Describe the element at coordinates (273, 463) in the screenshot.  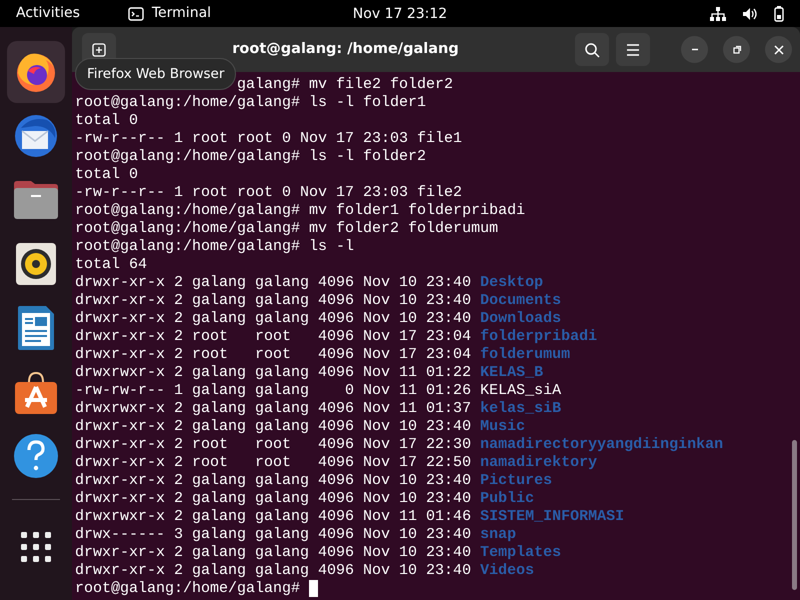
I see `terminal-line: drwxr-xr-x 2 root root 4096 Nov 17 22:50` at that location.